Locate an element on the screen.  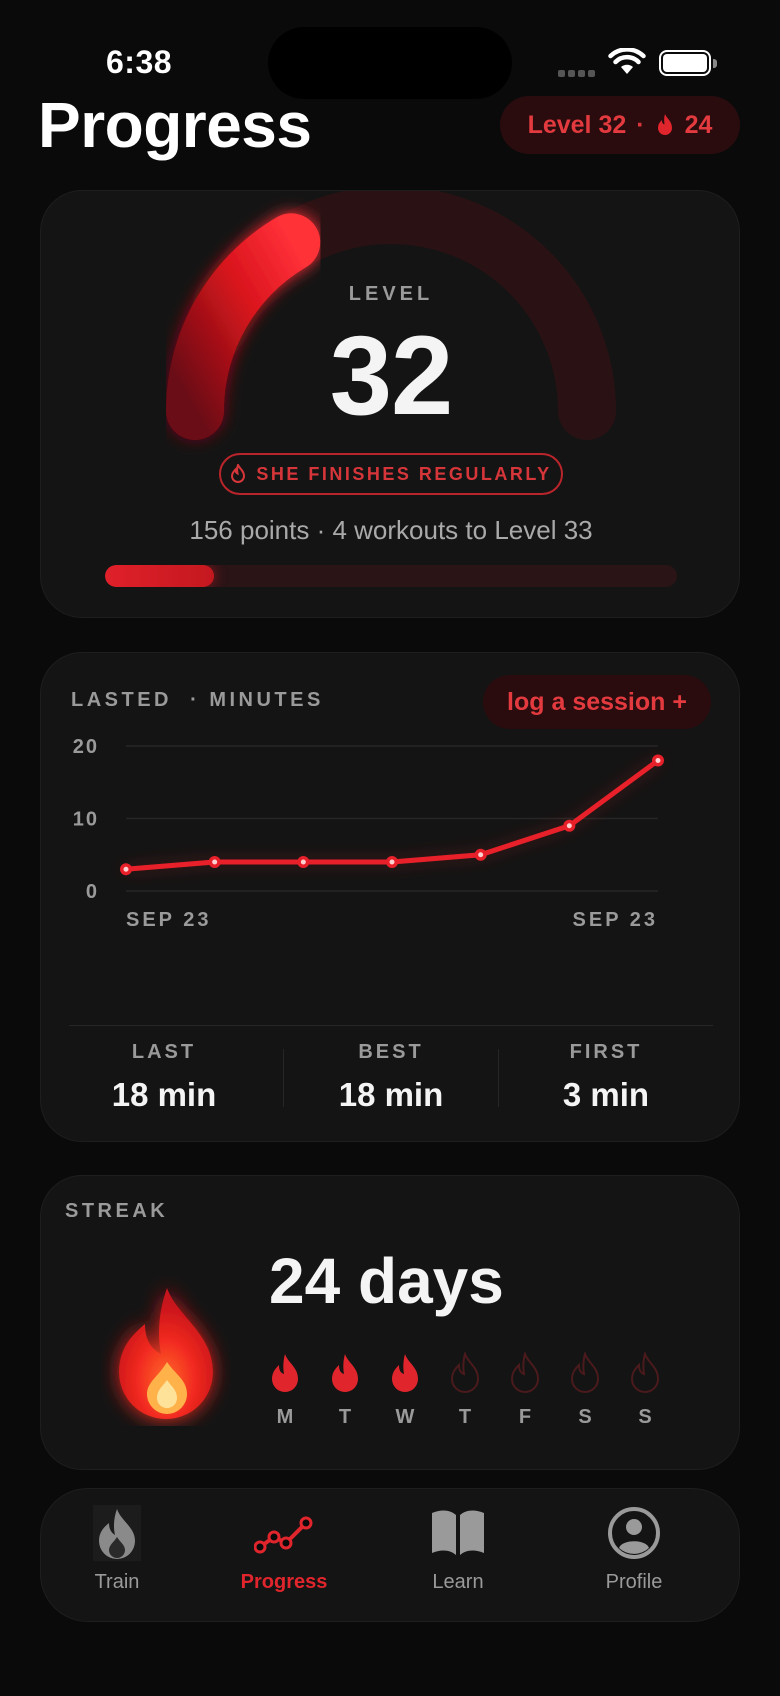
wifi-icon is located at coordinates (627, 61).